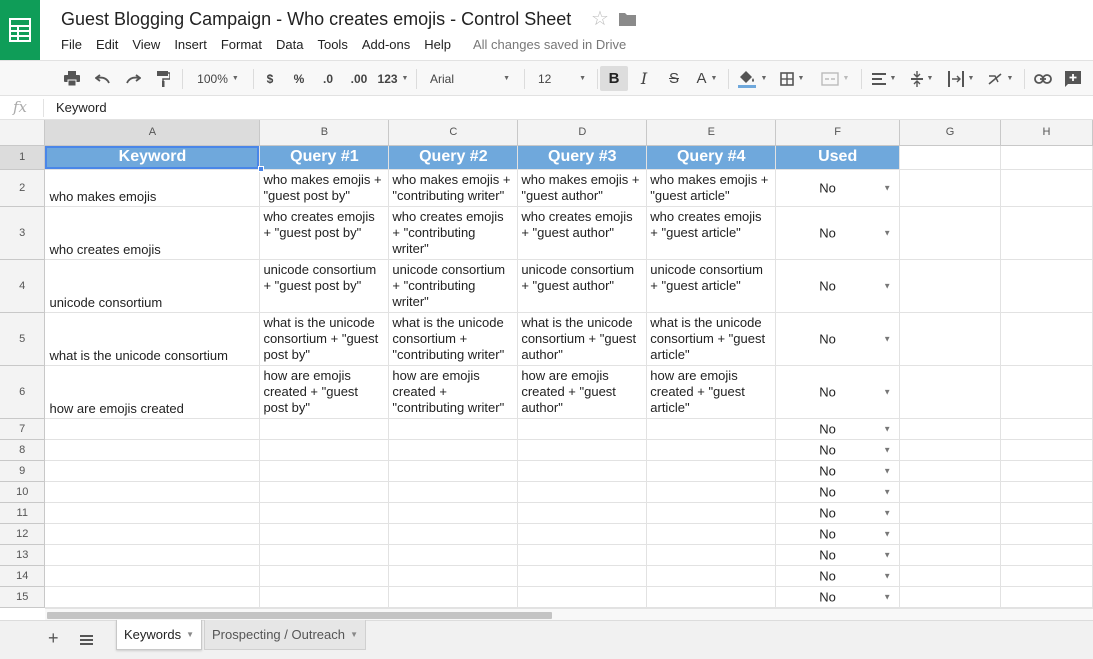 Image resolution: width=1093 pixels, height=659 pixels. What do you see at coordinates (23, 429) in the screenshot?
I see `row-header: 7` at bounding box center [23, 429].